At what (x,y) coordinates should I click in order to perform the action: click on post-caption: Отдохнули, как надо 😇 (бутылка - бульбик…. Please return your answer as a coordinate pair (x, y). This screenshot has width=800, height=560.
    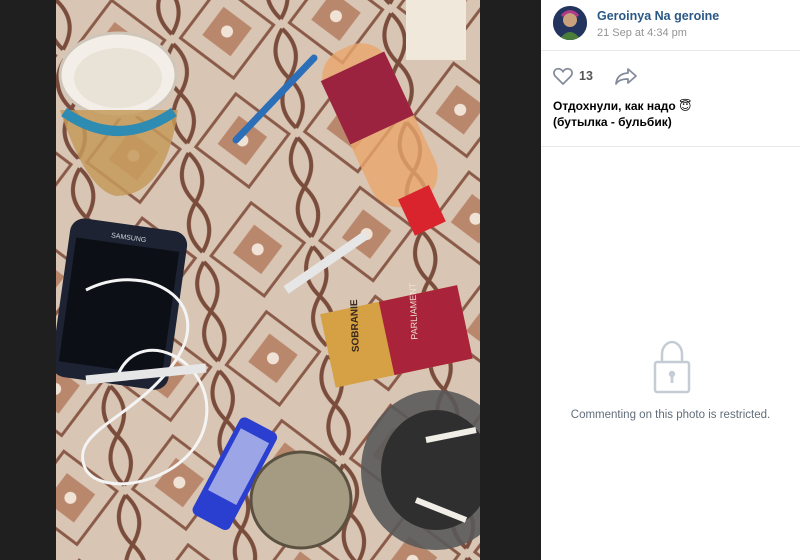
    Looking at the image, I should click on (673, 114).